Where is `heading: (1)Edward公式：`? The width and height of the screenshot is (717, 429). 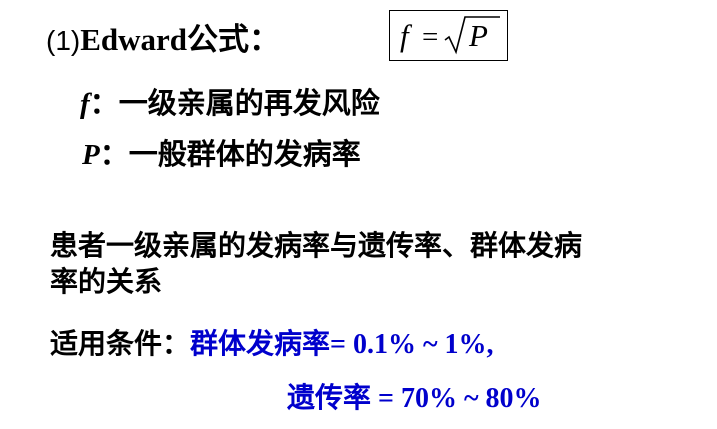
heading: (1)Edward公式： is located at coordinates (163, 36).